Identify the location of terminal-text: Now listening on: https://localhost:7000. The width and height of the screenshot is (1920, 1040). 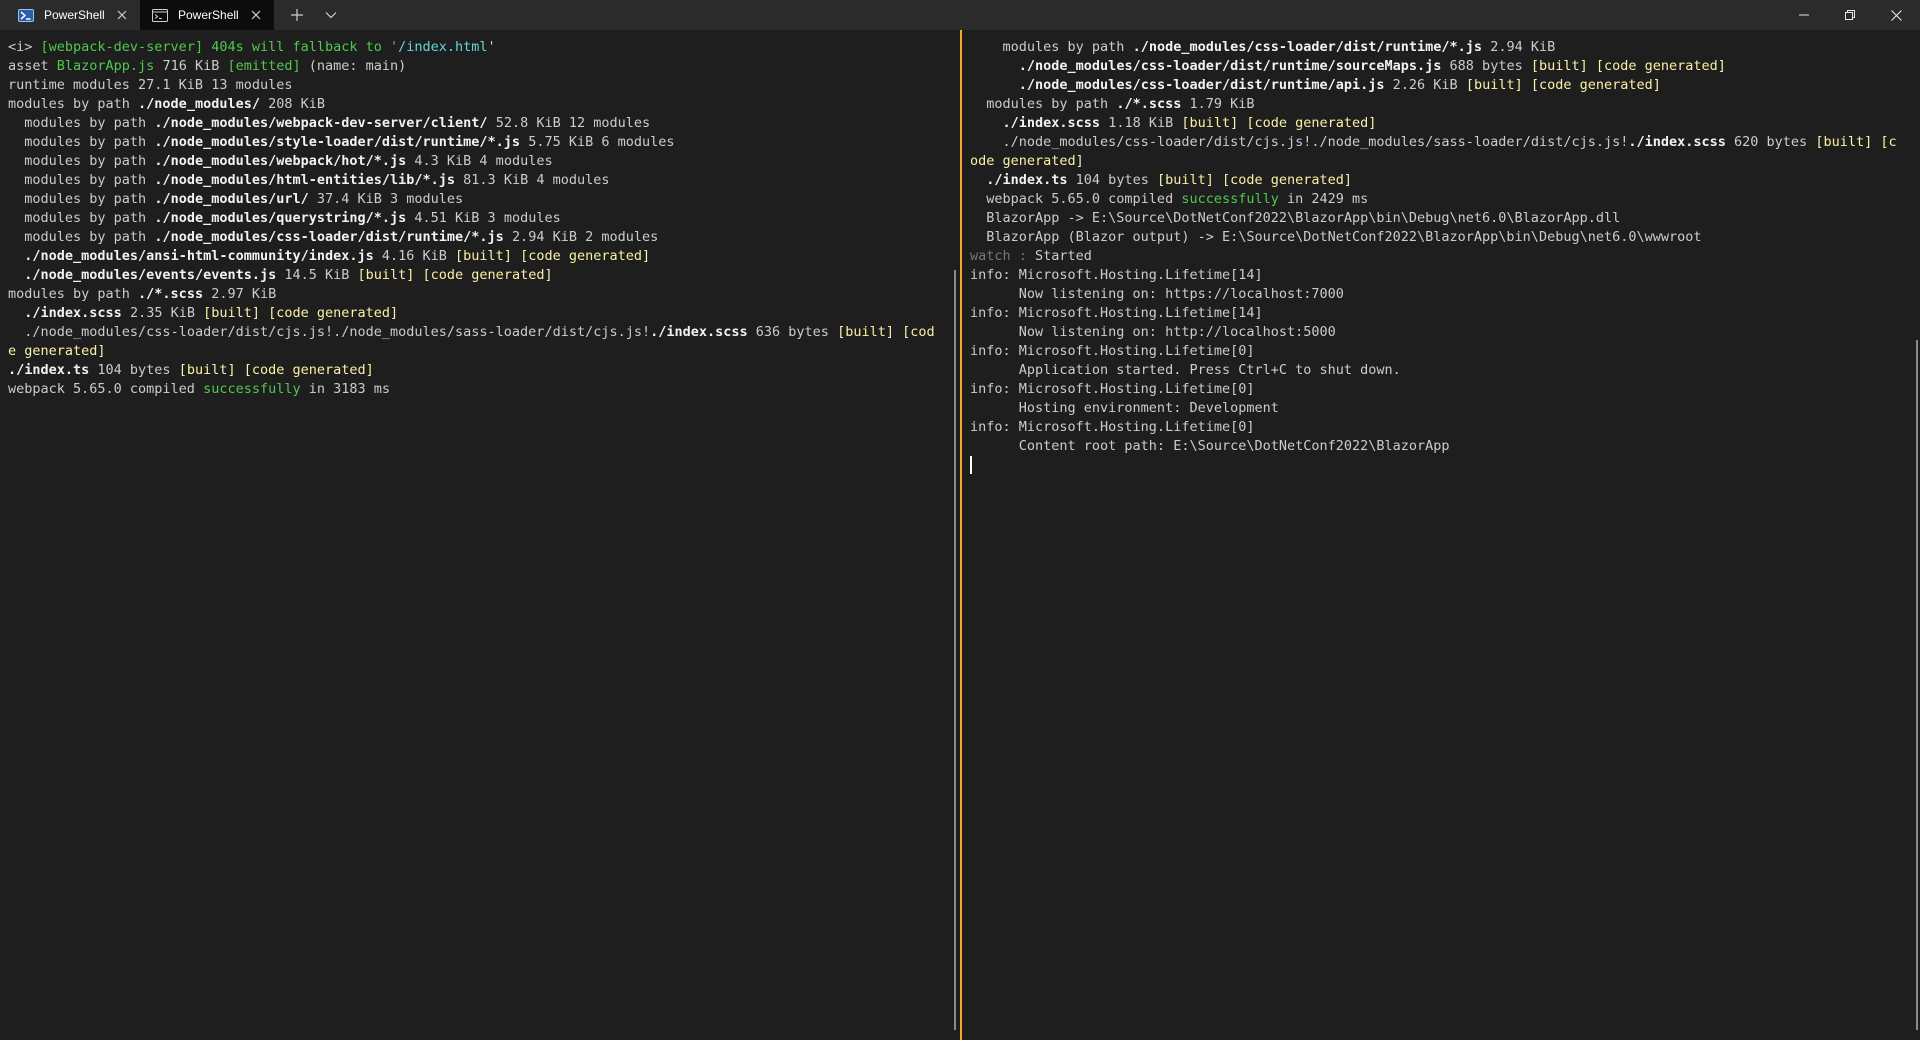
(1157, 294).